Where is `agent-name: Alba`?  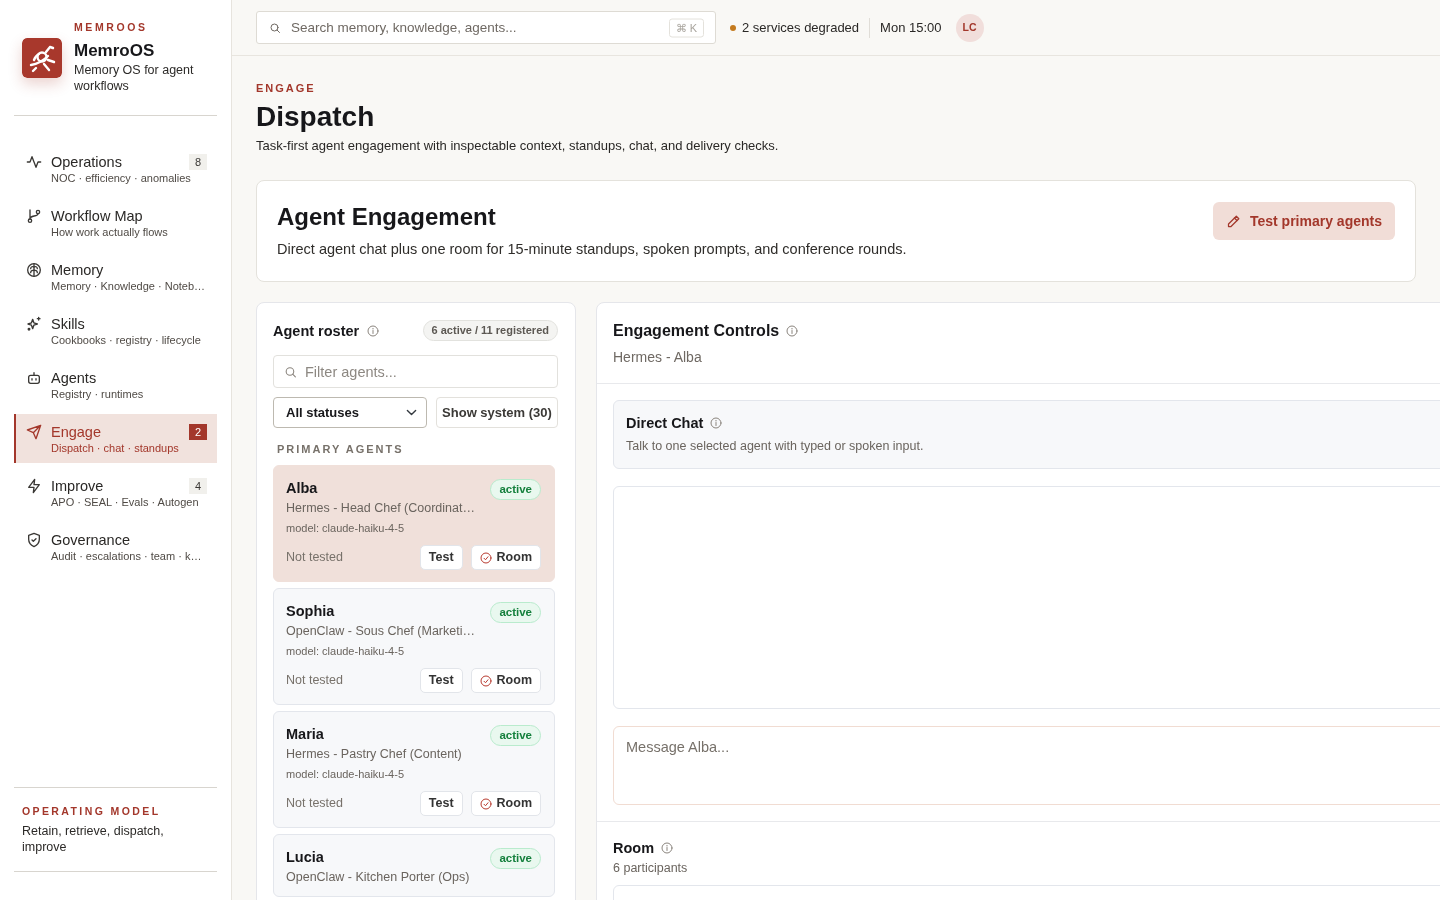
agent-name: Alba is located at coordinates (302, 488).